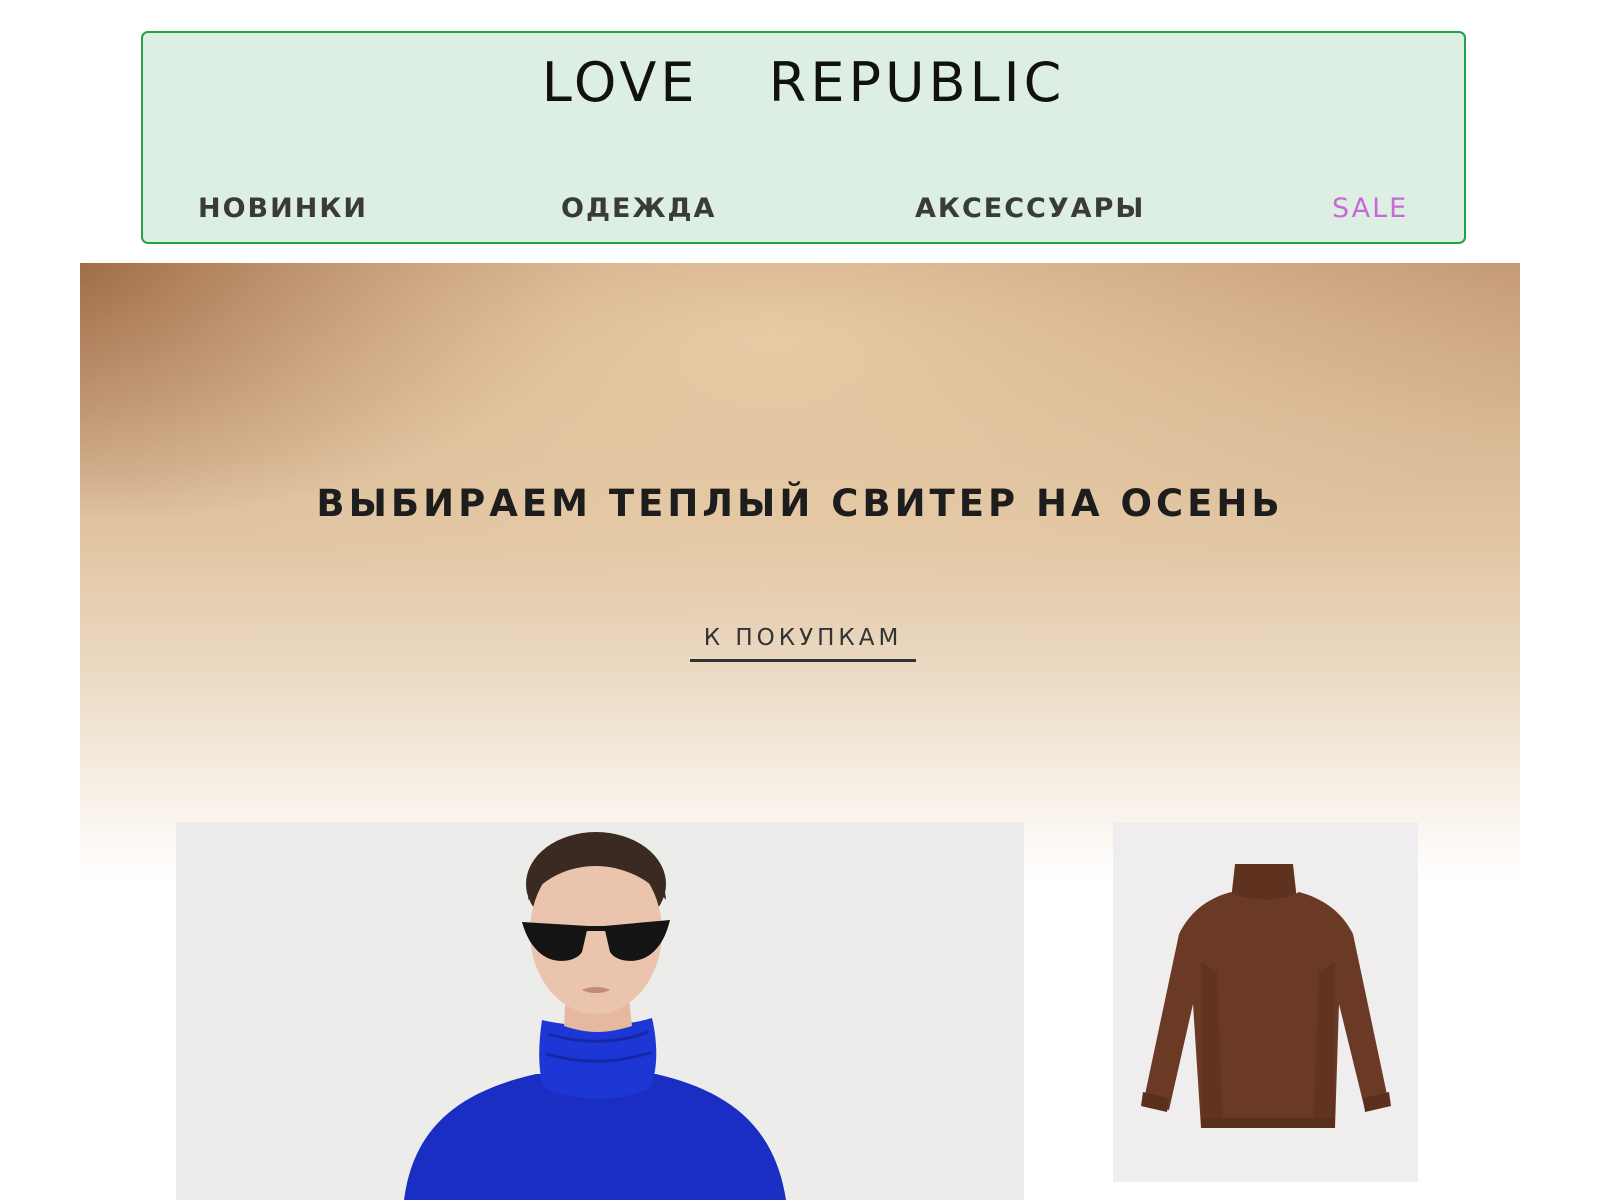 The height and width of the screenshot is (1200, 1600). I want to click on brown-sweater-illustration, so click(1266, 996).